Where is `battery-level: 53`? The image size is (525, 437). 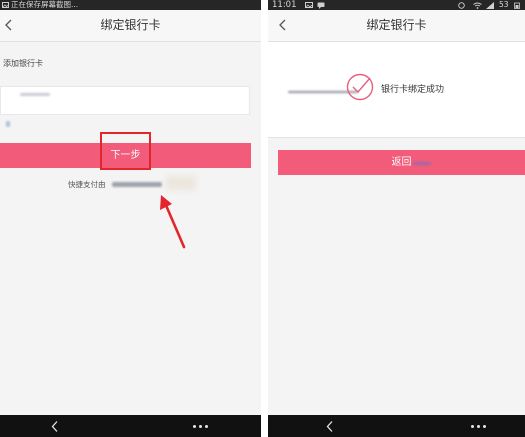 battery-level: 53 is located at coordinates (504, 4).